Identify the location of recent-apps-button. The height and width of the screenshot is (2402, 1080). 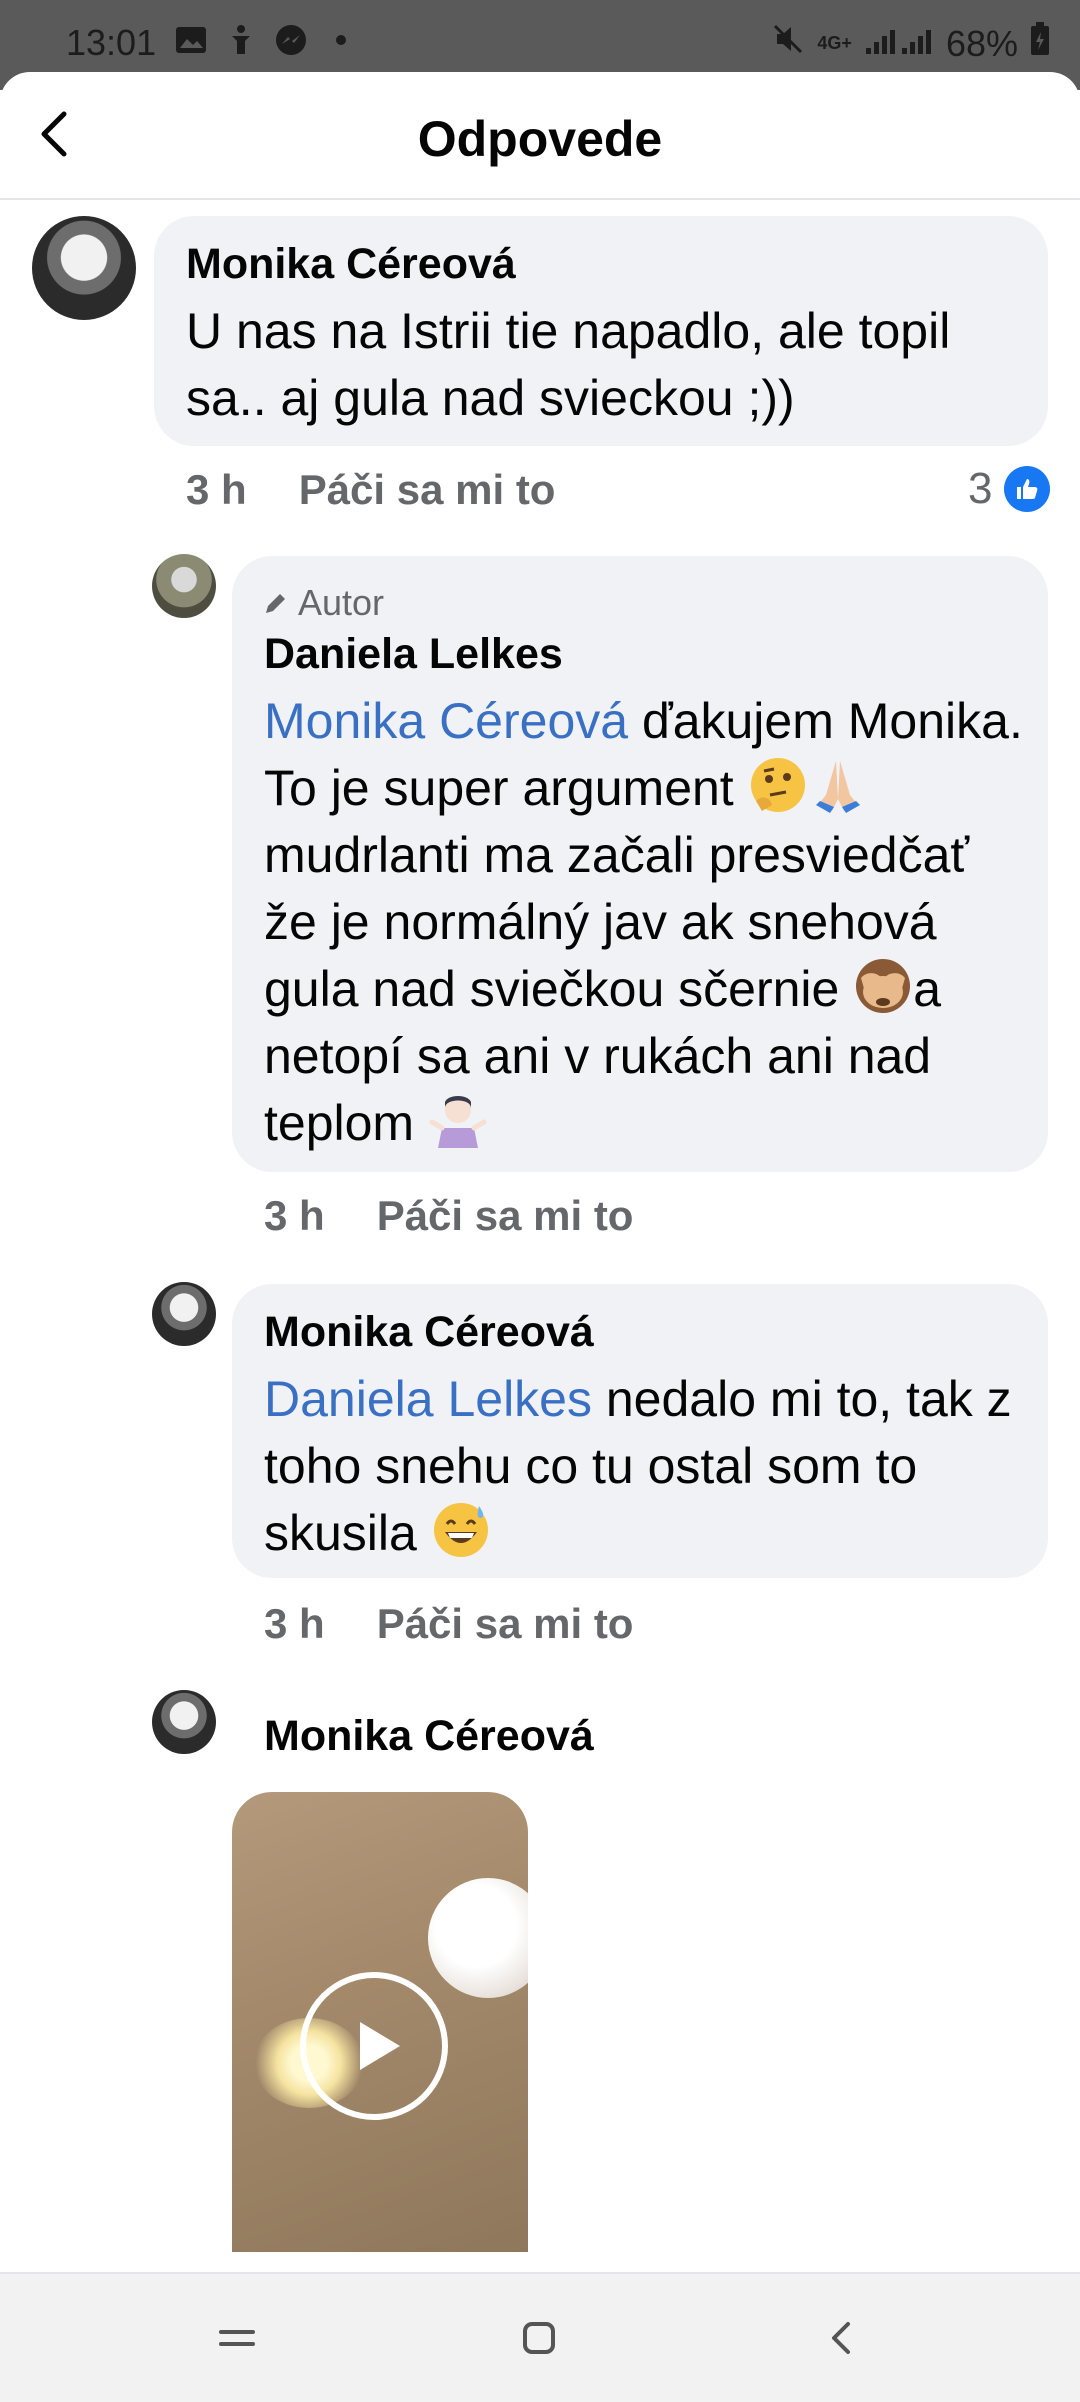
(237, 2338).